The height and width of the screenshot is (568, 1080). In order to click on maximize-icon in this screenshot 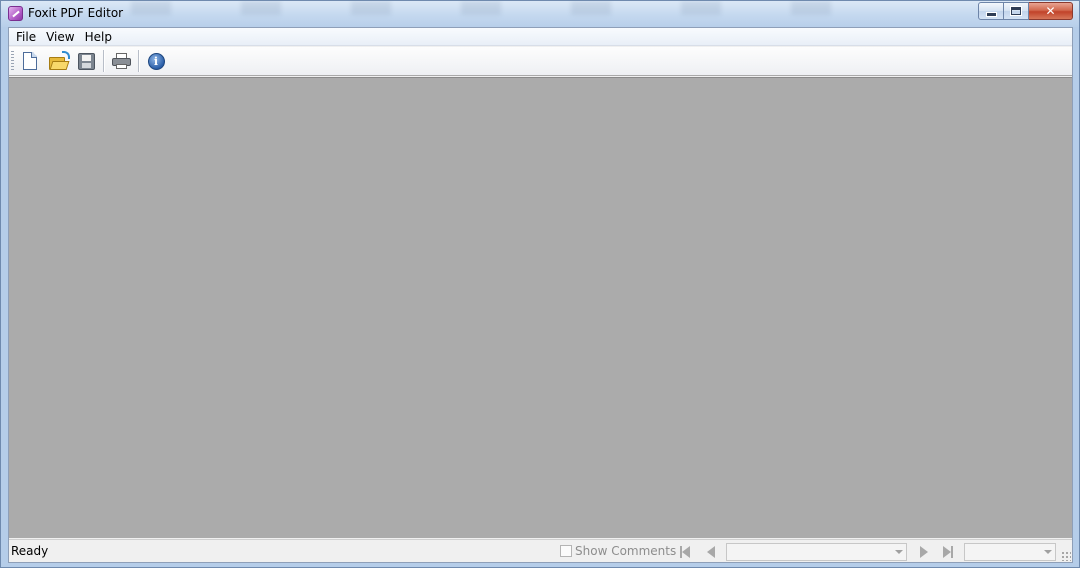, I will do `click(1016, 11)`.